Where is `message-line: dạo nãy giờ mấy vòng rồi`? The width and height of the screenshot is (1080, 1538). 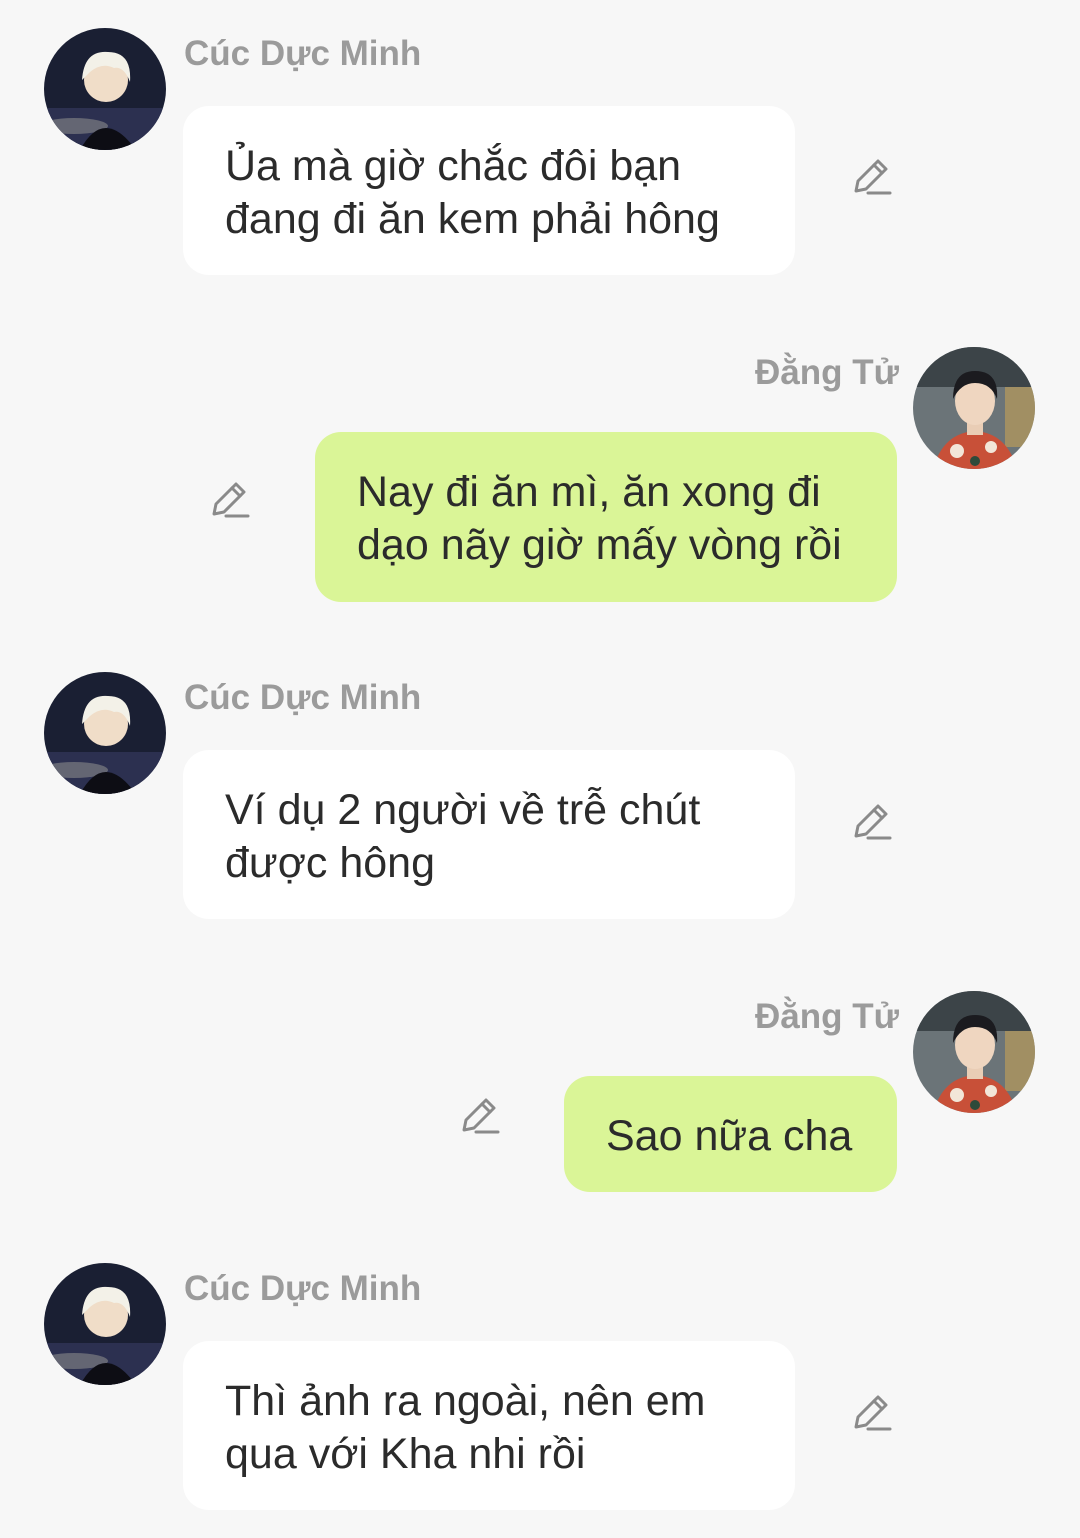
message-line: dạo nãy giờ mấy vòng rồi is located at coordinates (599, 545).